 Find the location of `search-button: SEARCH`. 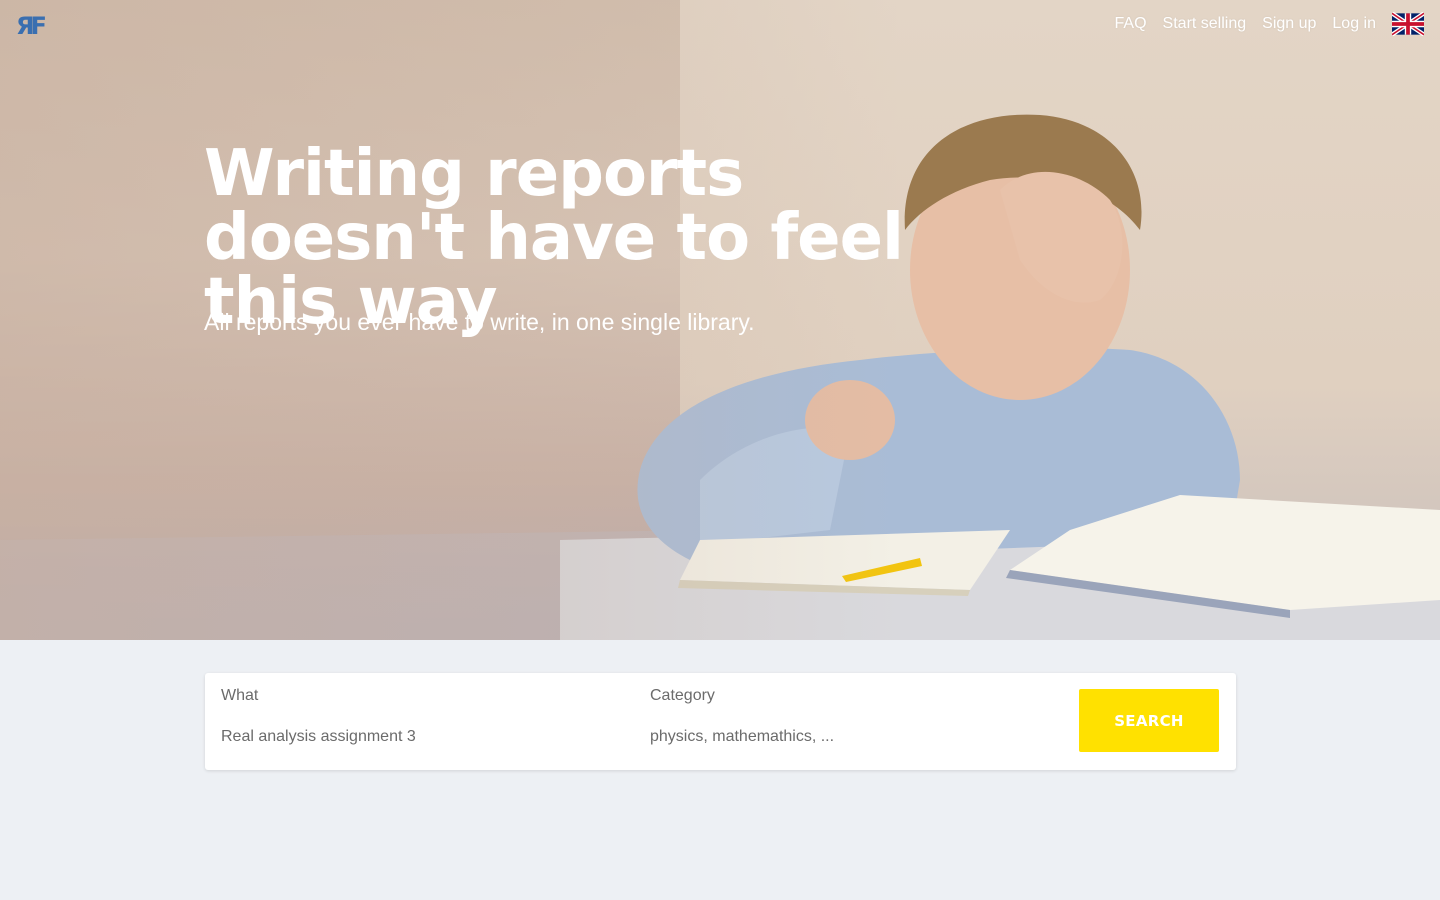

search-button: SEARCH is located at coordinates (1149, 720).